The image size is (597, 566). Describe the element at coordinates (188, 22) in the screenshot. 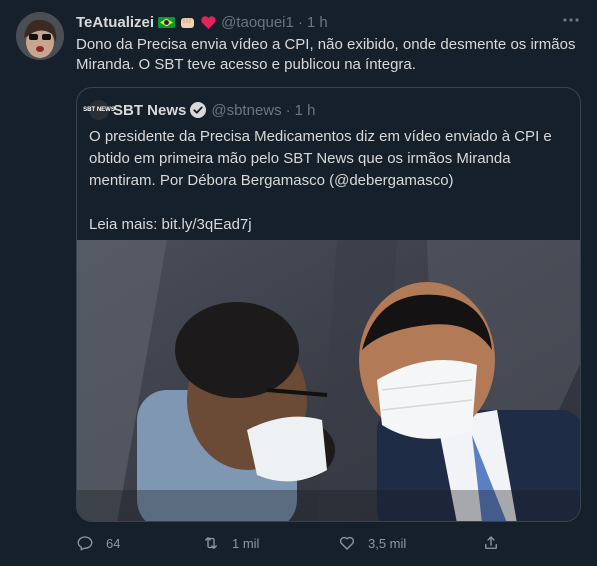

I see `fist-icon` at that location.